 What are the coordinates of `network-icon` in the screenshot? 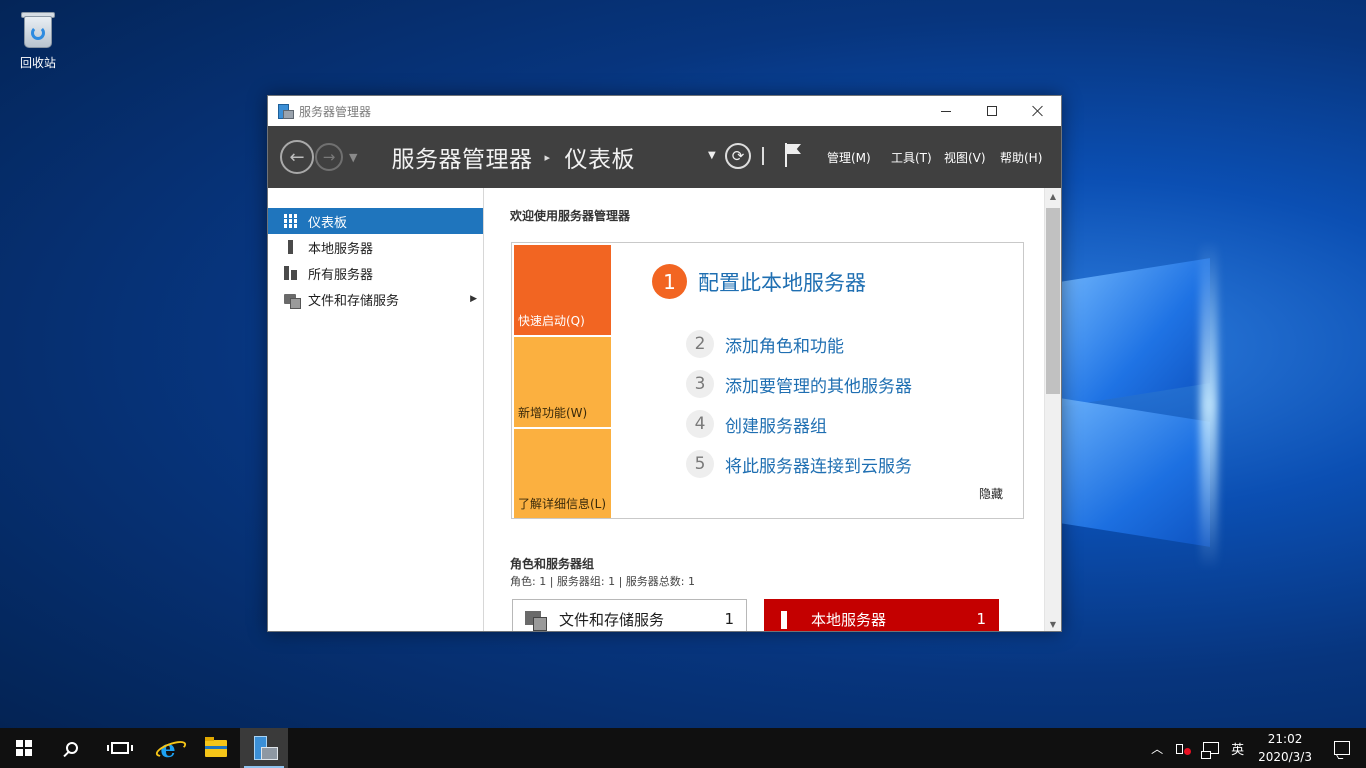 It's located at (1210, 750).